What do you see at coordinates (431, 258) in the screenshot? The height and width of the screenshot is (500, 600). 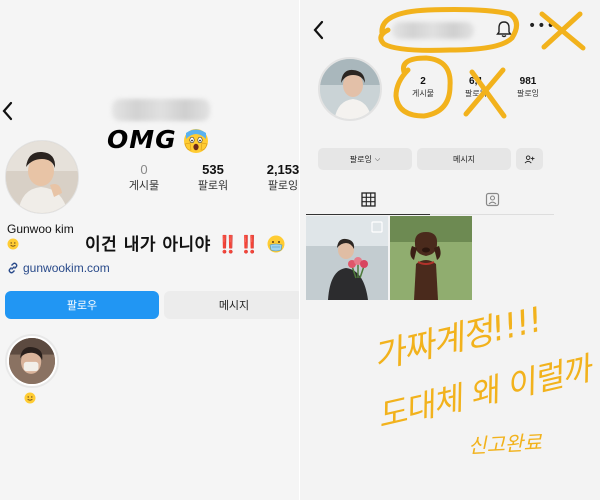 I see `post-thumbnail-dog` at bounding box center [431, 258].